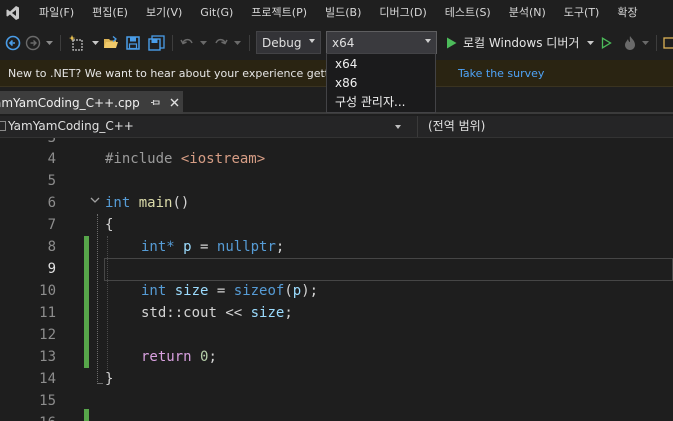 This screenshot has height=421, width=673. What do you see at coordinates (381, 42) in the screenshot?
I see `solution-platform-dropdown: x64` at bounding box center [381, 42].